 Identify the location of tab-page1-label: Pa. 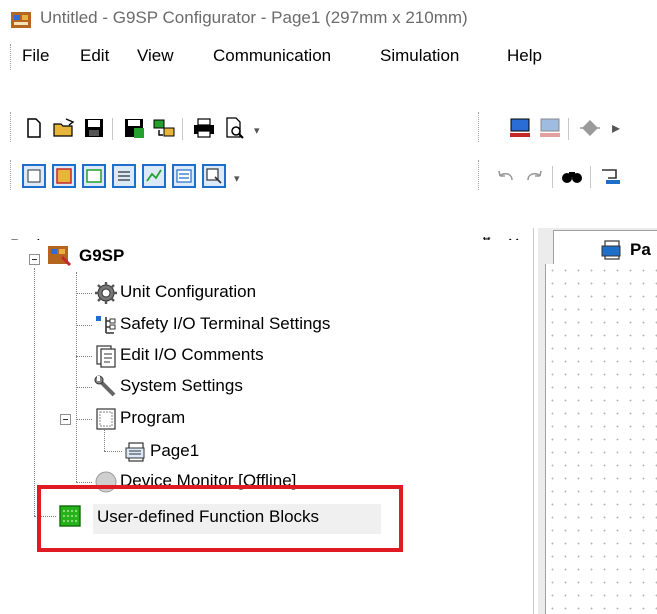
(640, 249).